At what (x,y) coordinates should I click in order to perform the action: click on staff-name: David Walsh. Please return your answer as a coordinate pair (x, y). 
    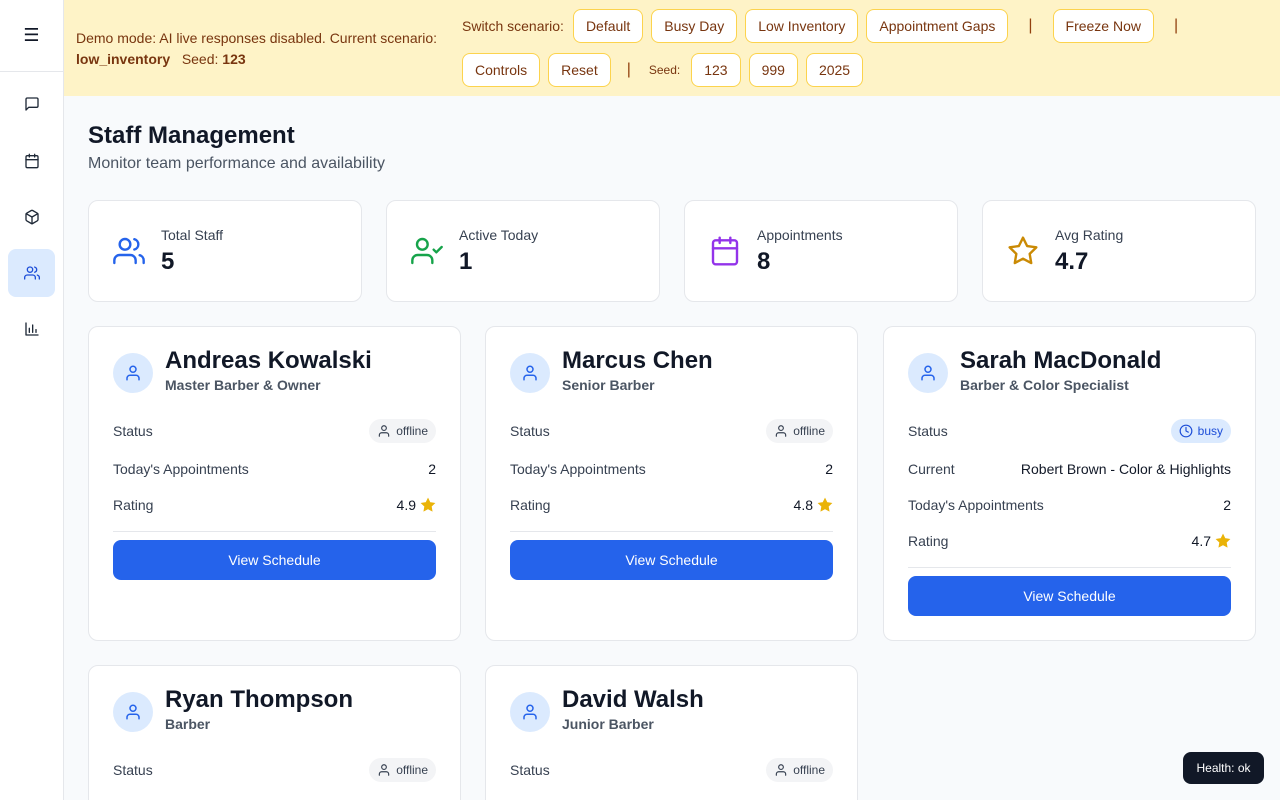
    Looking at the image, I should click on (633, 699).